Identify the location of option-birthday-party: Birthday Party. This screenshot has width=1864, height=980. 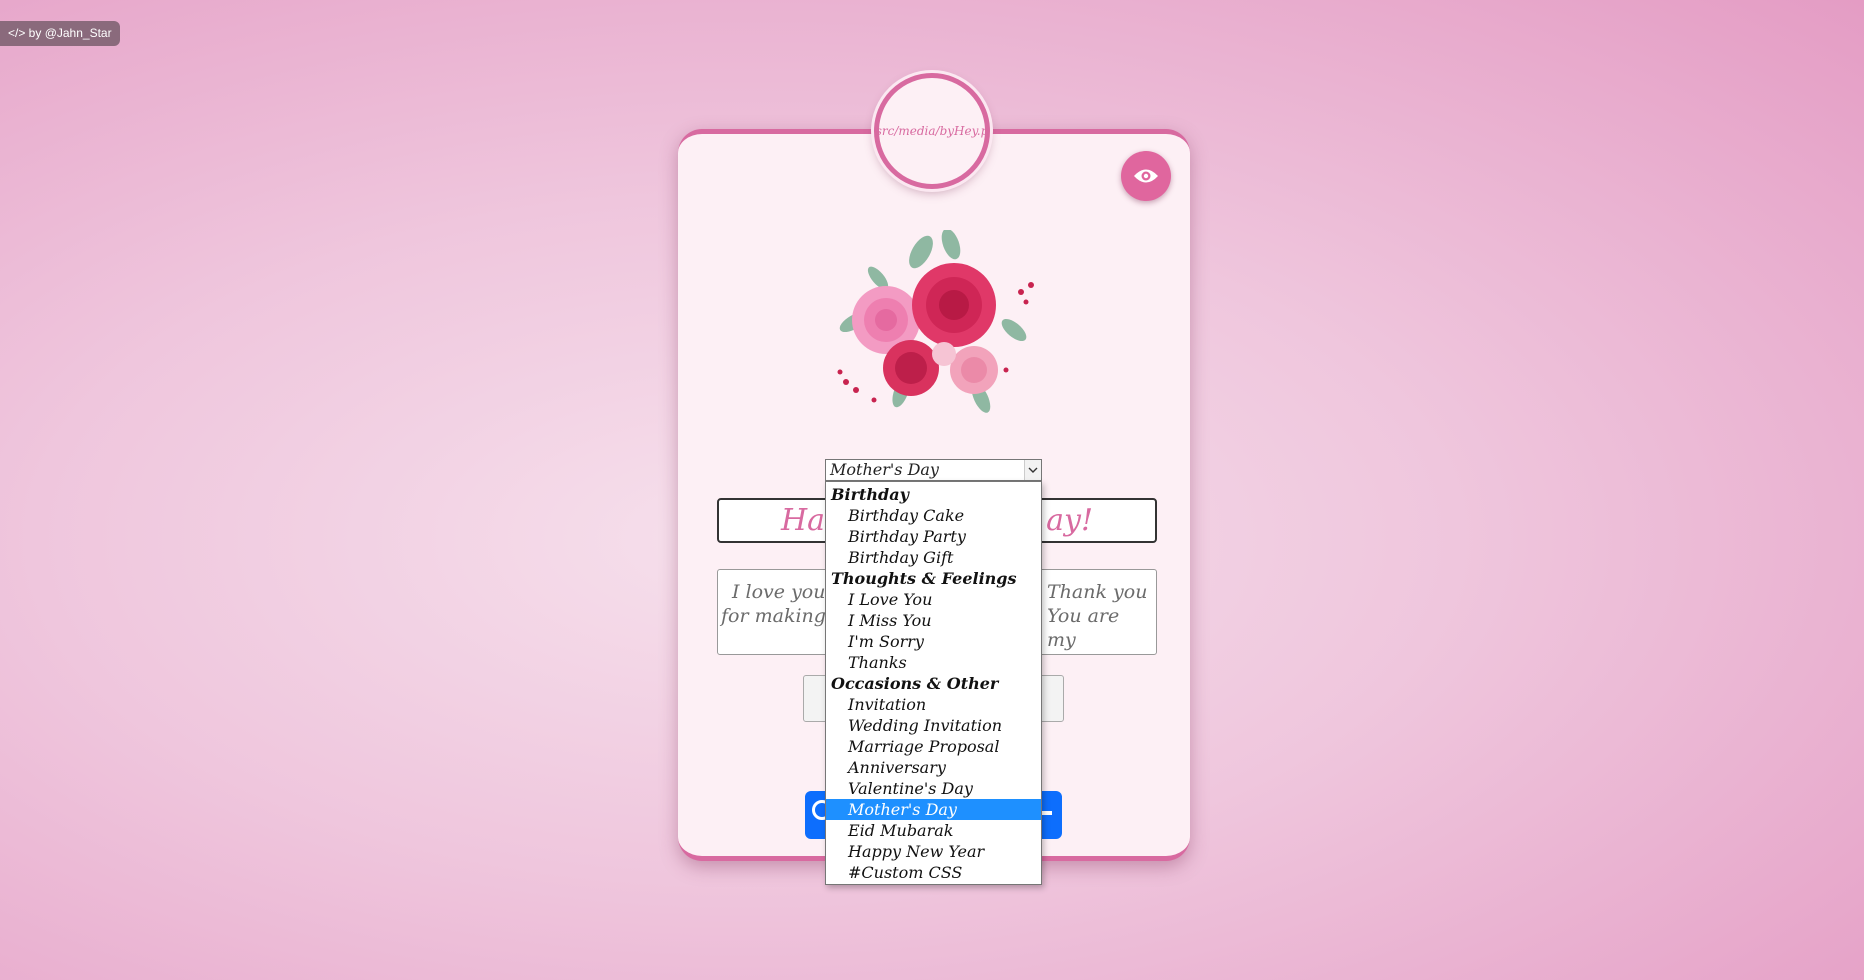
(933, 536).